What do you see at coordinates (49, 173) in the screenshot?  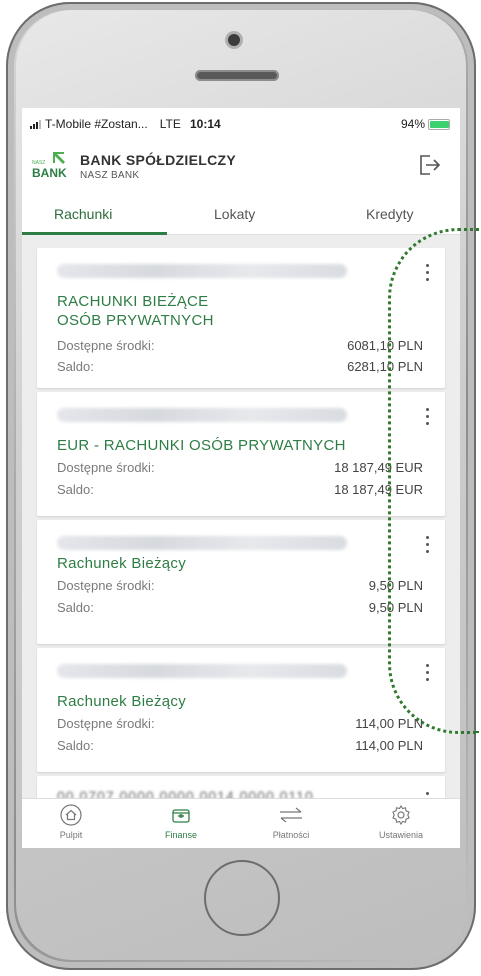 I see `logo-text: BANK` at bounding box center [49, 173].